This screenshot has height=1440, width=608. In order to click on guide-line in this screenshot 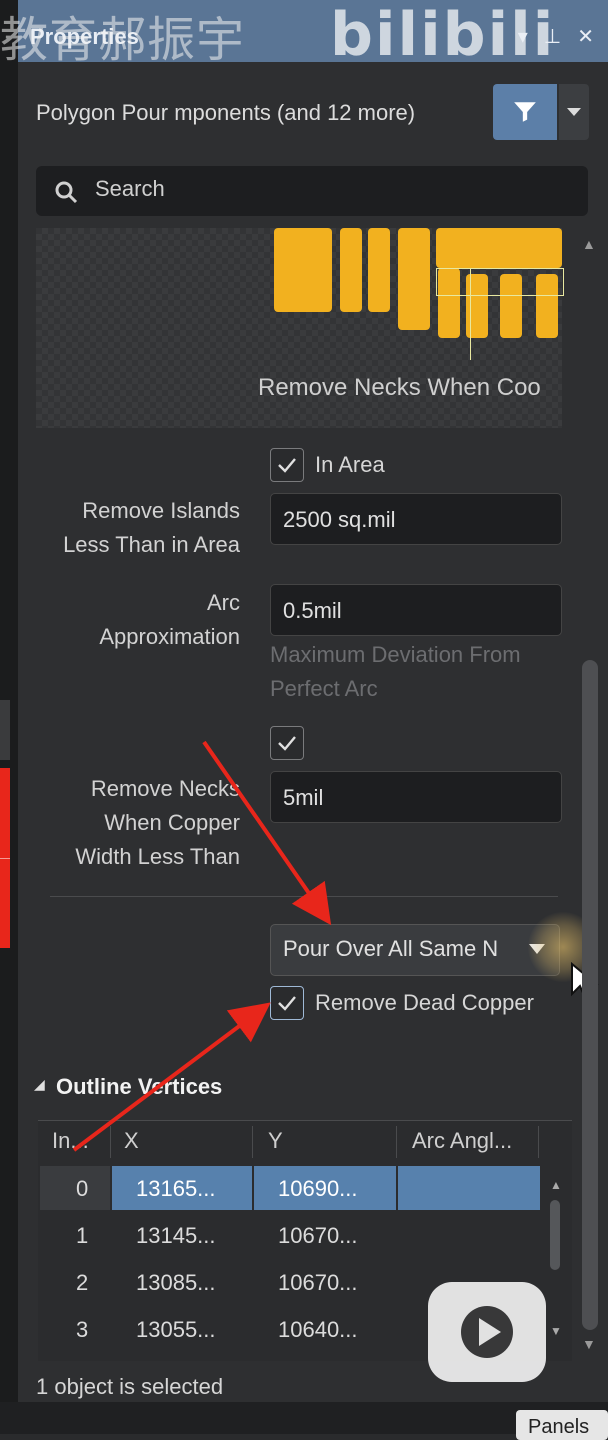, I will do `click(470, 314)`.